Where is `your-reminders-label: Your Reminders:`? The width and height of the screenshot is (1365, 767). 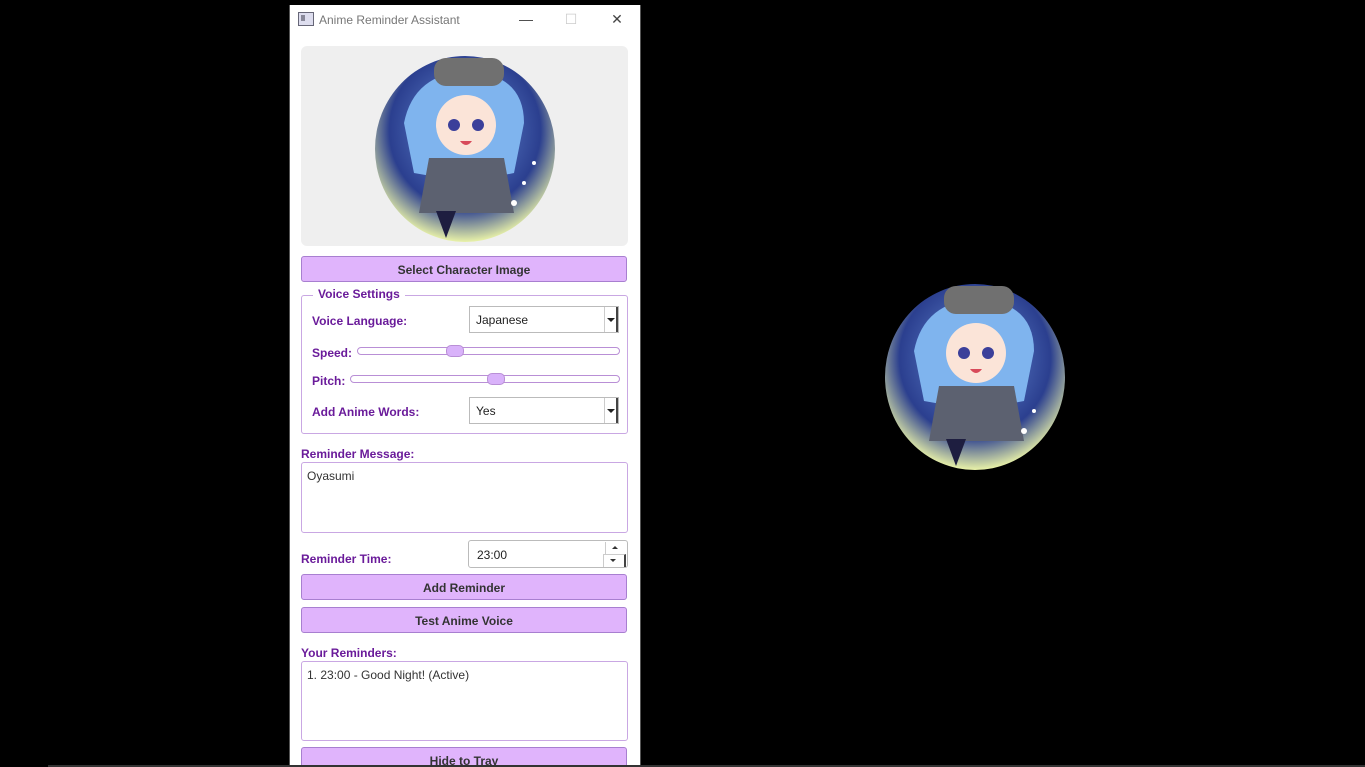 your-reminders-label: Your Reminders: is located at coordinates (349, 653).